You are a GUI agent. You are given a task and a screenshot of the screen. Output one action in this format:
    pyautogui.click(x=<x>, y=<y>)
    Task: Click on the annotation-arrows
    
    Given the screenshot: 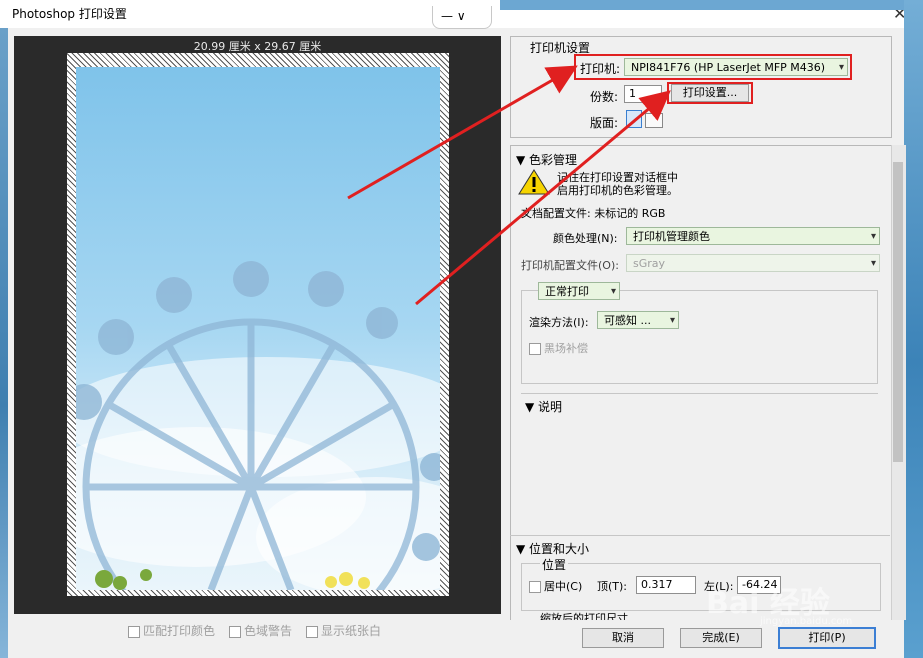 What is the action you would take?
    pyautogui.click(x=509, y=185)
    